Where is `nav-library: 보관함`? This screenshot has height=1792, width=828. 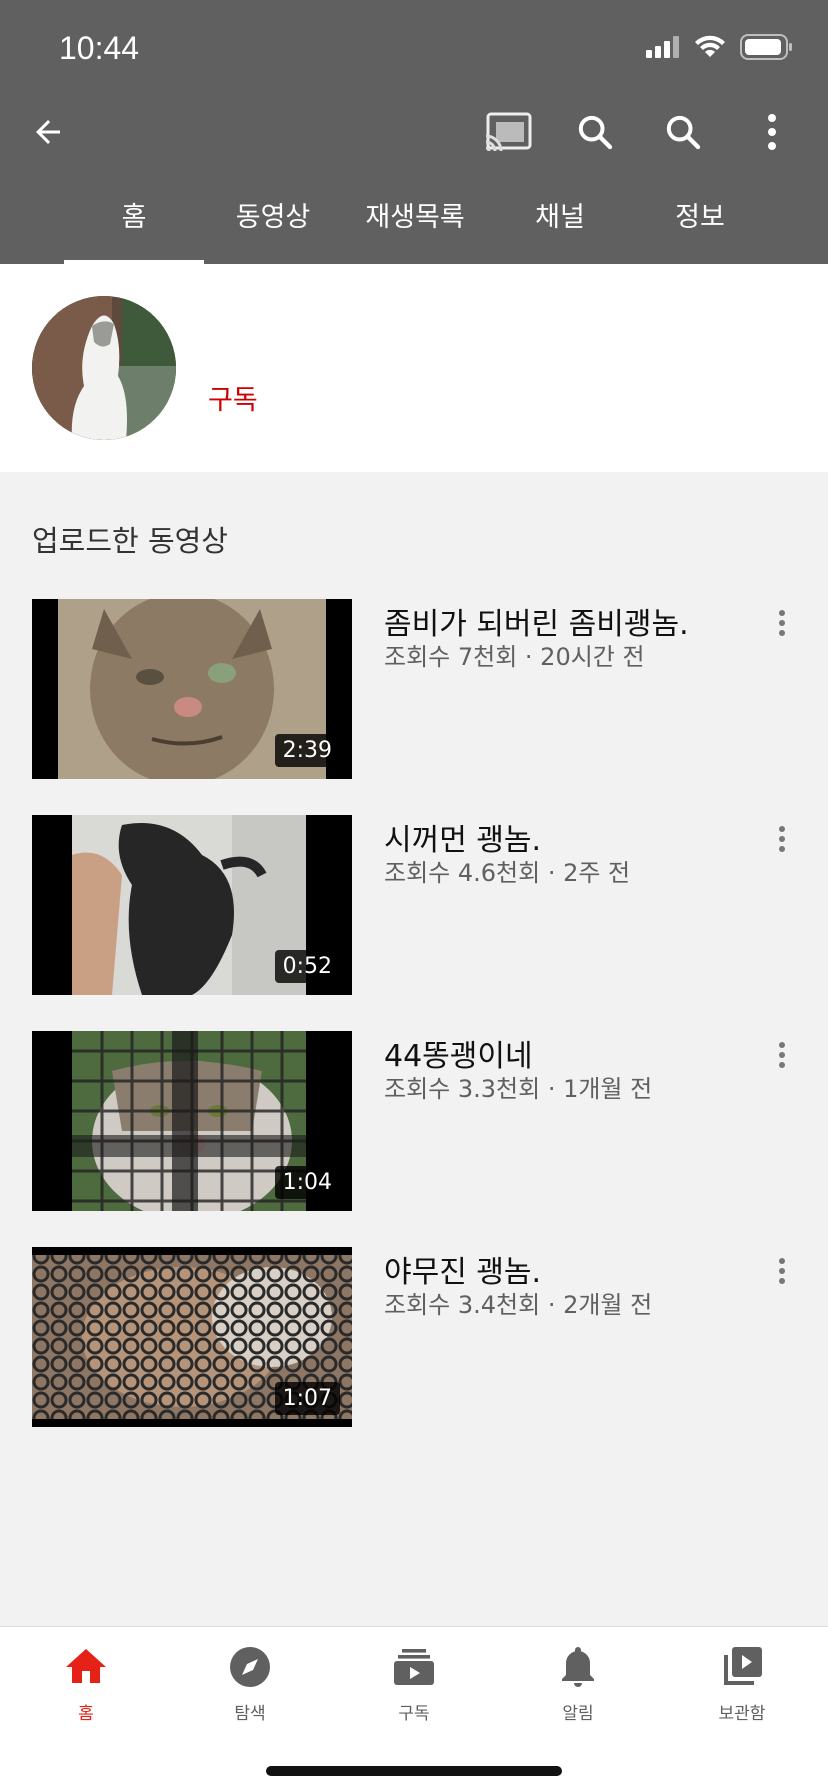
nav-library: 보관함 is located at coordinates (742, 1683).